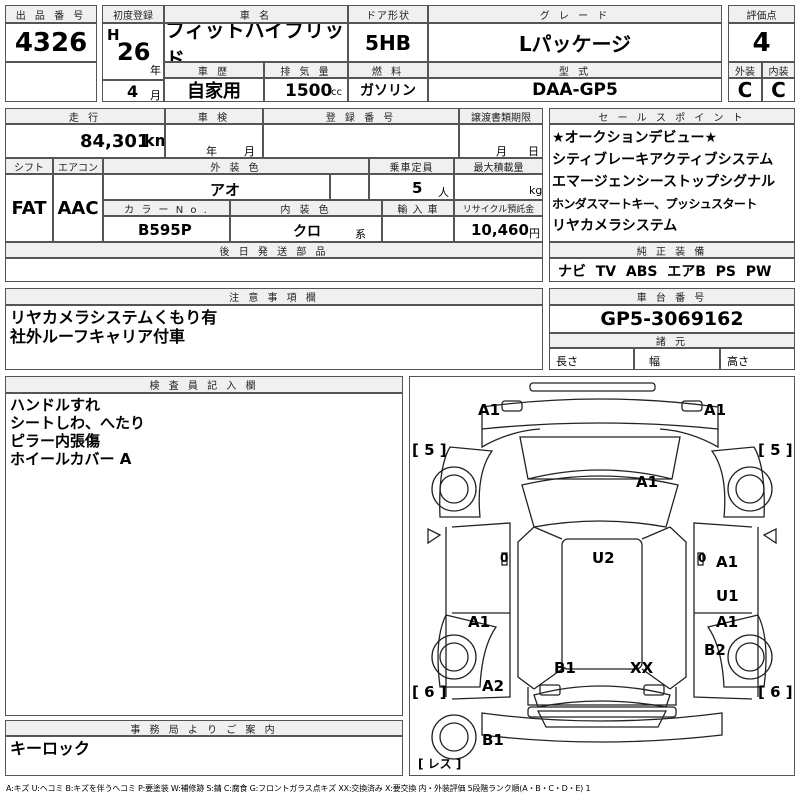 The height and width of the screenshot is (800, 800). Describe the element at coordinates (236, 166) in the screenshot. I see `color-label: 外 装 色` at that location.